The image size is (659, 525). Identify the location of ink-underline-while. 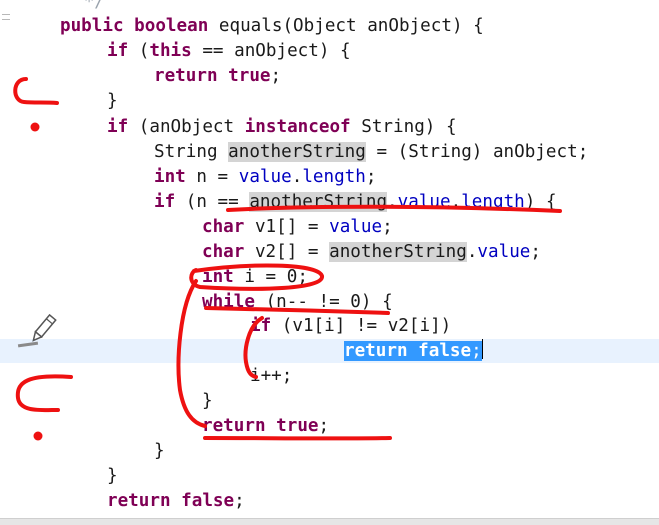
(297, 310).